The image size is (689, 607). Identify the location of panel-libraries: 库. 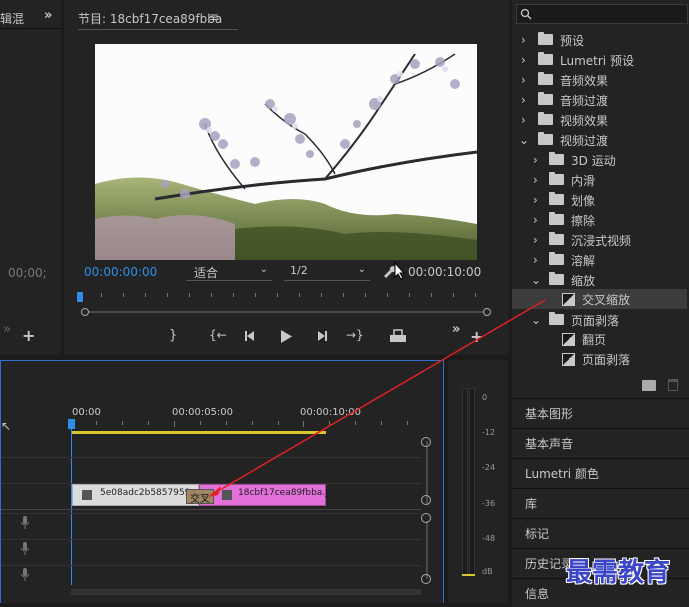
(600, 502).